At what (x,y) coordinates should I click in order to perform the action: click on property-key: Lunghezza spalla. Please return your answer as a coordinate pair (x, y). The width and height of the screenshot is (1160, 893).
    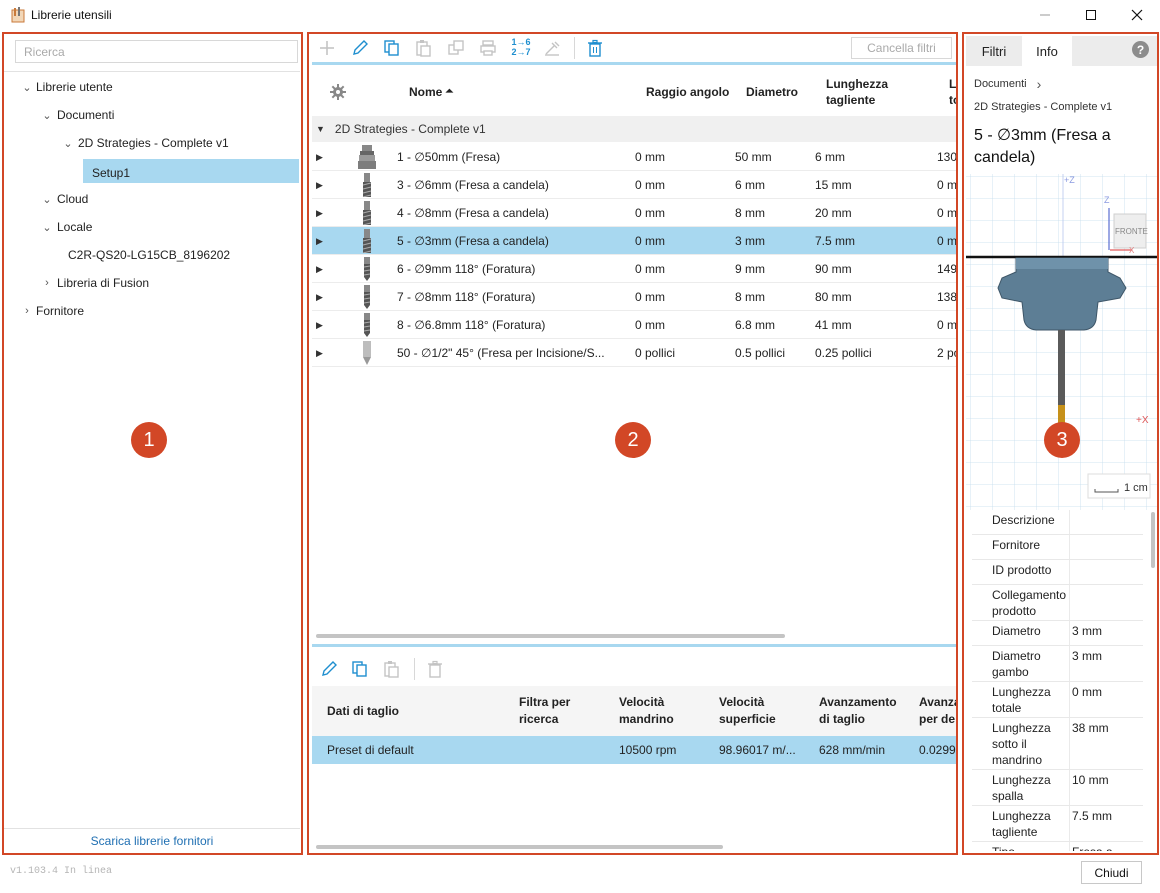
    Looking at the image, I should click on (1021, 788).